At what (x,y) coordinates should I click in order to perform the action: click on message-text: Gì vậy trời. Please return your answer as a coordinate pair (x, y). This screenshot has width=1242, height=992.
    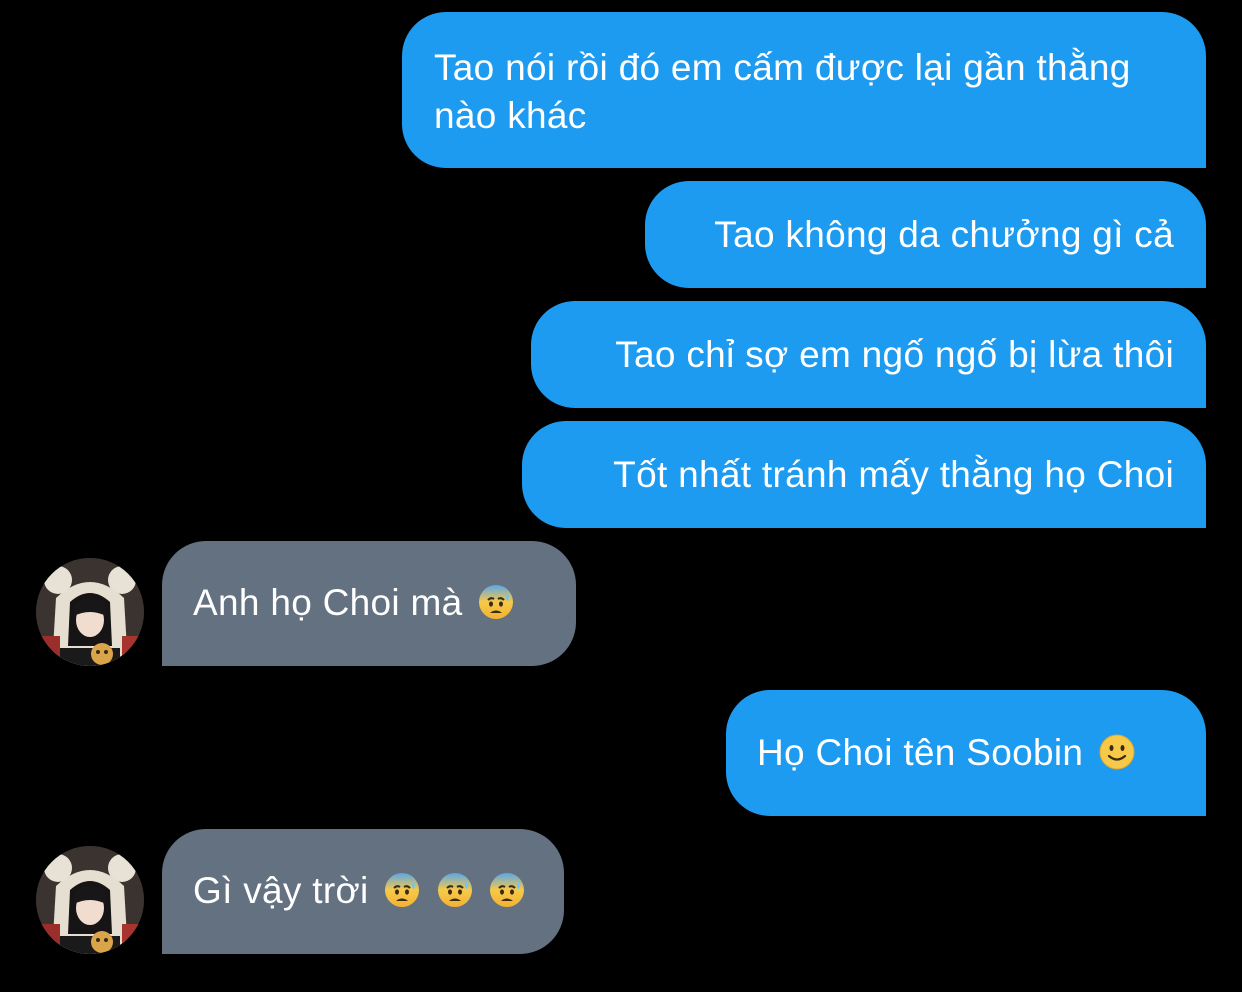
    Looking at the image, I should click on (281, 890).